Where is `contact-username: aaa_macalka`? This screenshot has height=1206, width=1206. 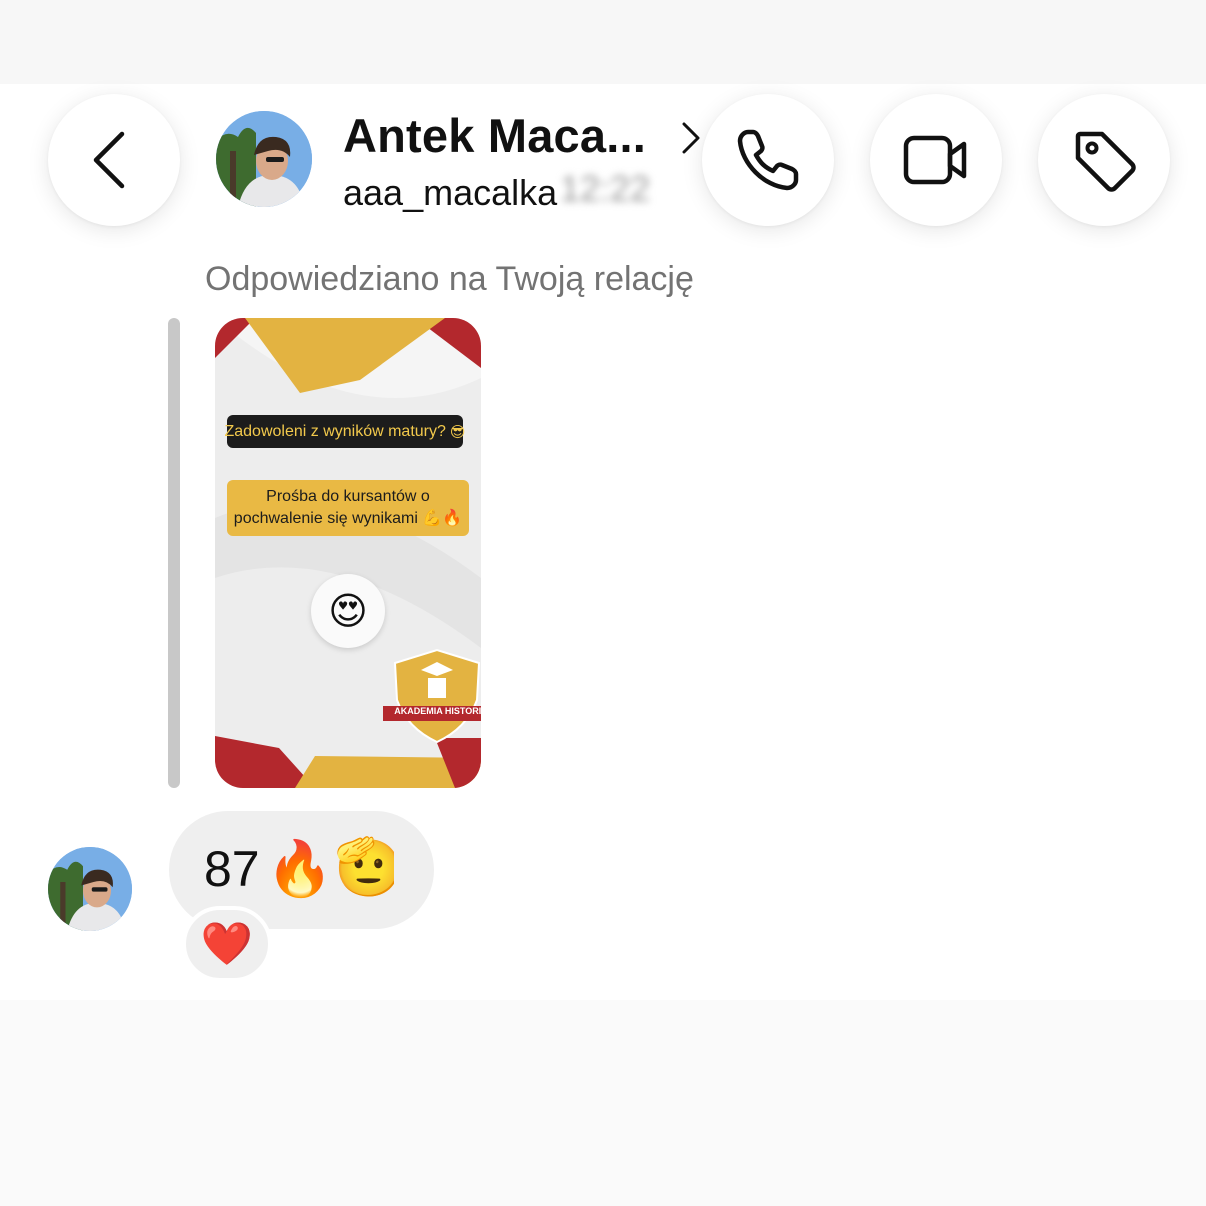 contact-username: aaa_macalka is located at coordinates (450, 193).